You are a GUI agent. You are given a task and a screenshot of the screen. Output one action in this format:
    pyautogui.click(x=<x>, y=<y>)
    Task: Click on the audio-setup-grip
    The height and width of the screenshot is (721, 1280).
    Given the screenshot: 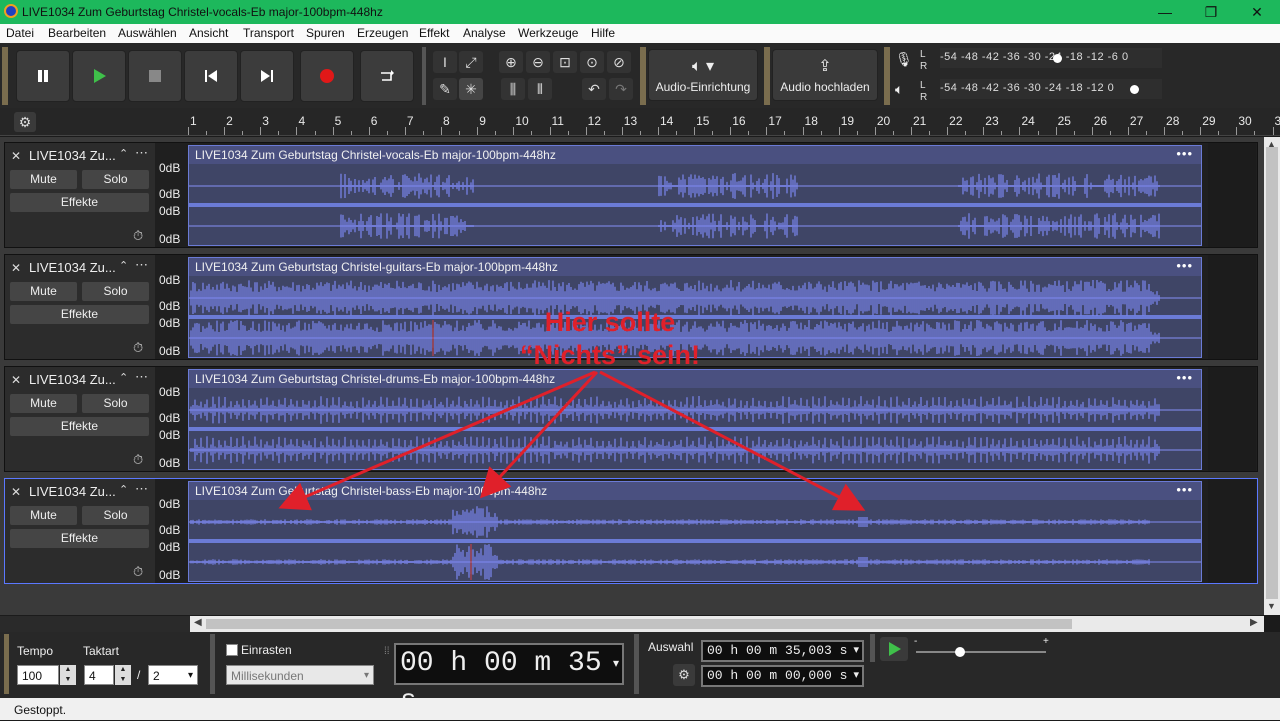 What is the action you would take?
    pyautogui.click(x=643, y=76)
    